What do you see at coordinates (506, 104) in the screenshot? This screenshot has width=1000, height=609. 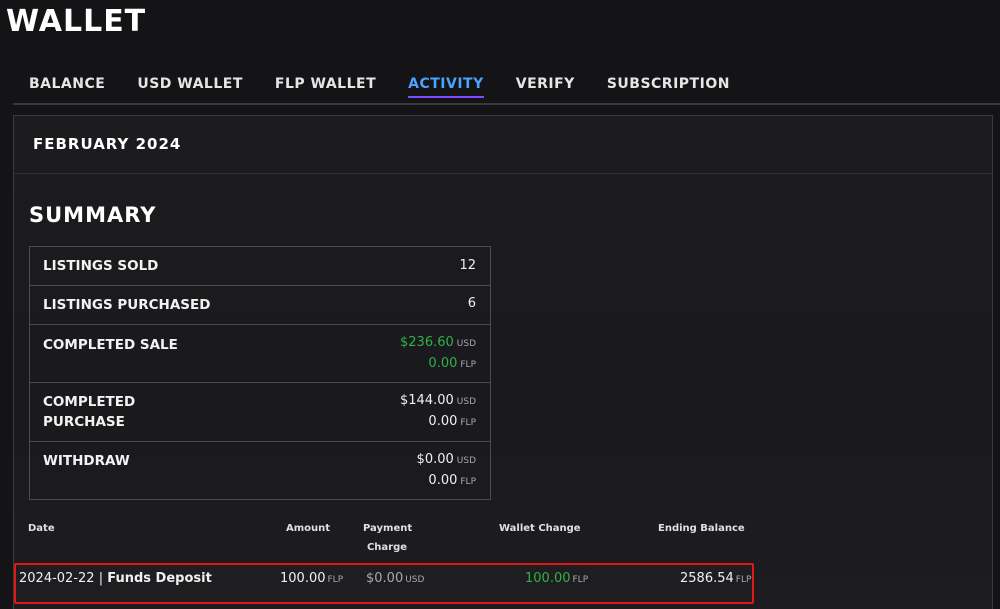 I see `tabs-divider` at bounding box center [506, 104].